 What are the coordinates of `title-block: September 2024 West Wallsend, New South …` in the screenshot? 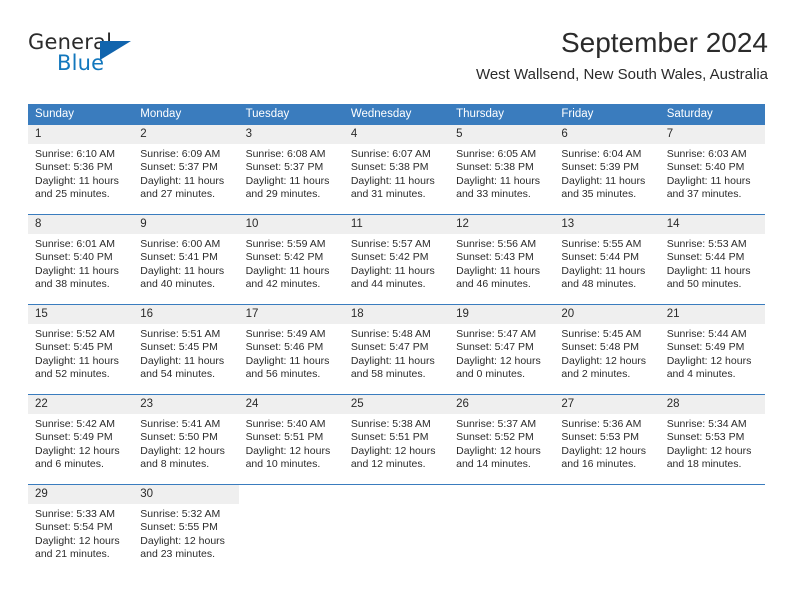 It's located at (622, 55).